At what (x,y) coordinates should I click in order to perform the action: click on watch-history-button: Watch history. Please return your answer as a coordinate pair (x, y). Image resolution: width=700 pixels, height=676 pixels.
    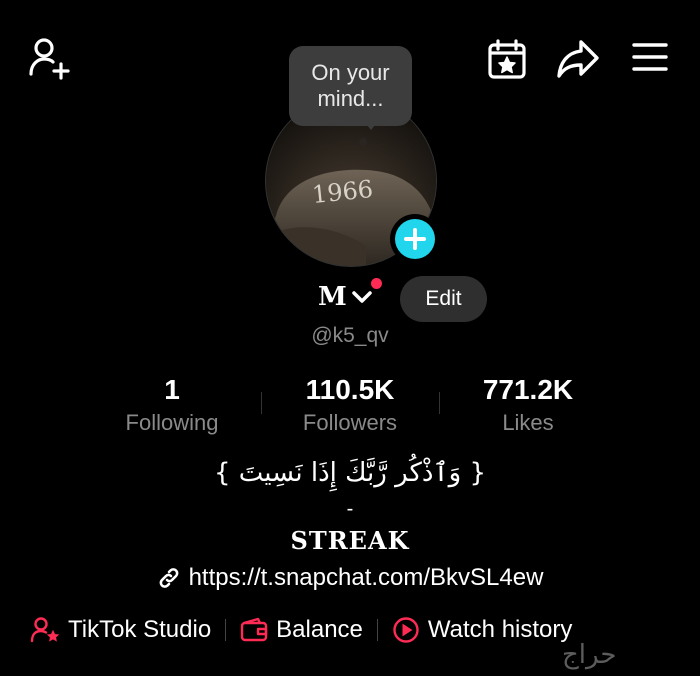
    Looking at the image, I should click on (482, 630).